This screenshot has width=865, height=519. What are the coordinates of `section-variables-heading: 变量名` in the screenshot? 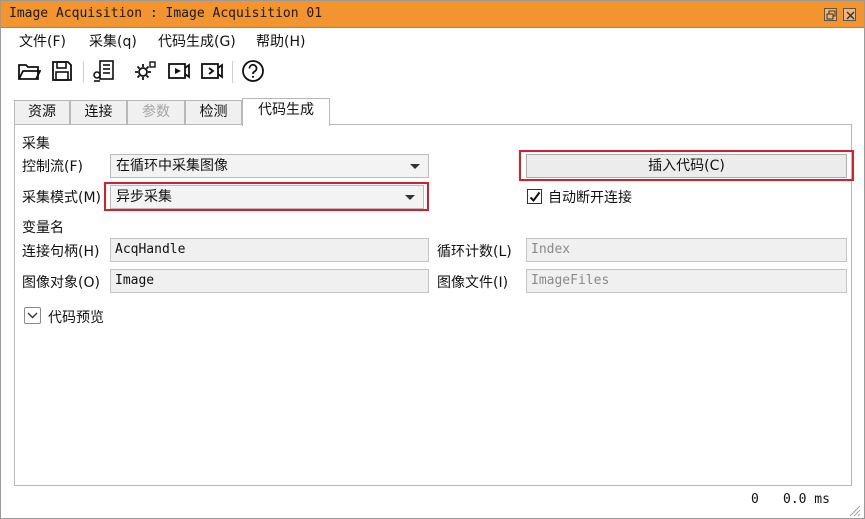 It's located at (43, 228).